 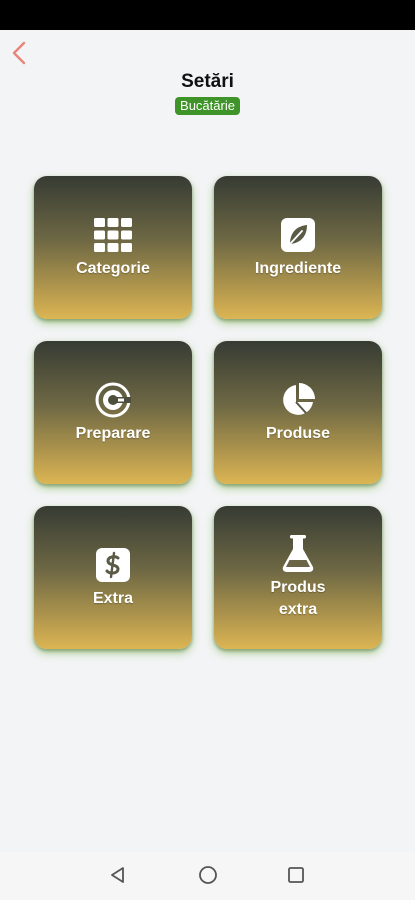 I want to click on flask-icon, so click(x=298, y=553).